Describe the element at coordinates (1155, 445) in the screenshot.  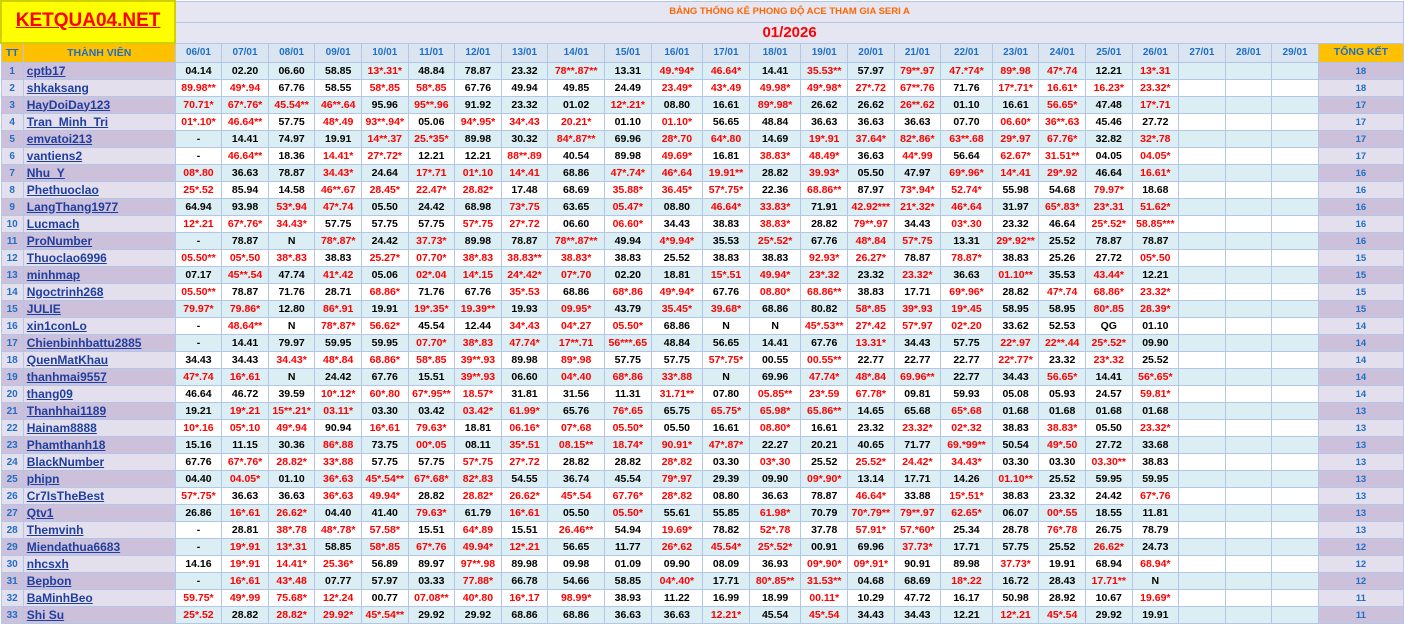
I see `result-cell: 33.68` at that location.